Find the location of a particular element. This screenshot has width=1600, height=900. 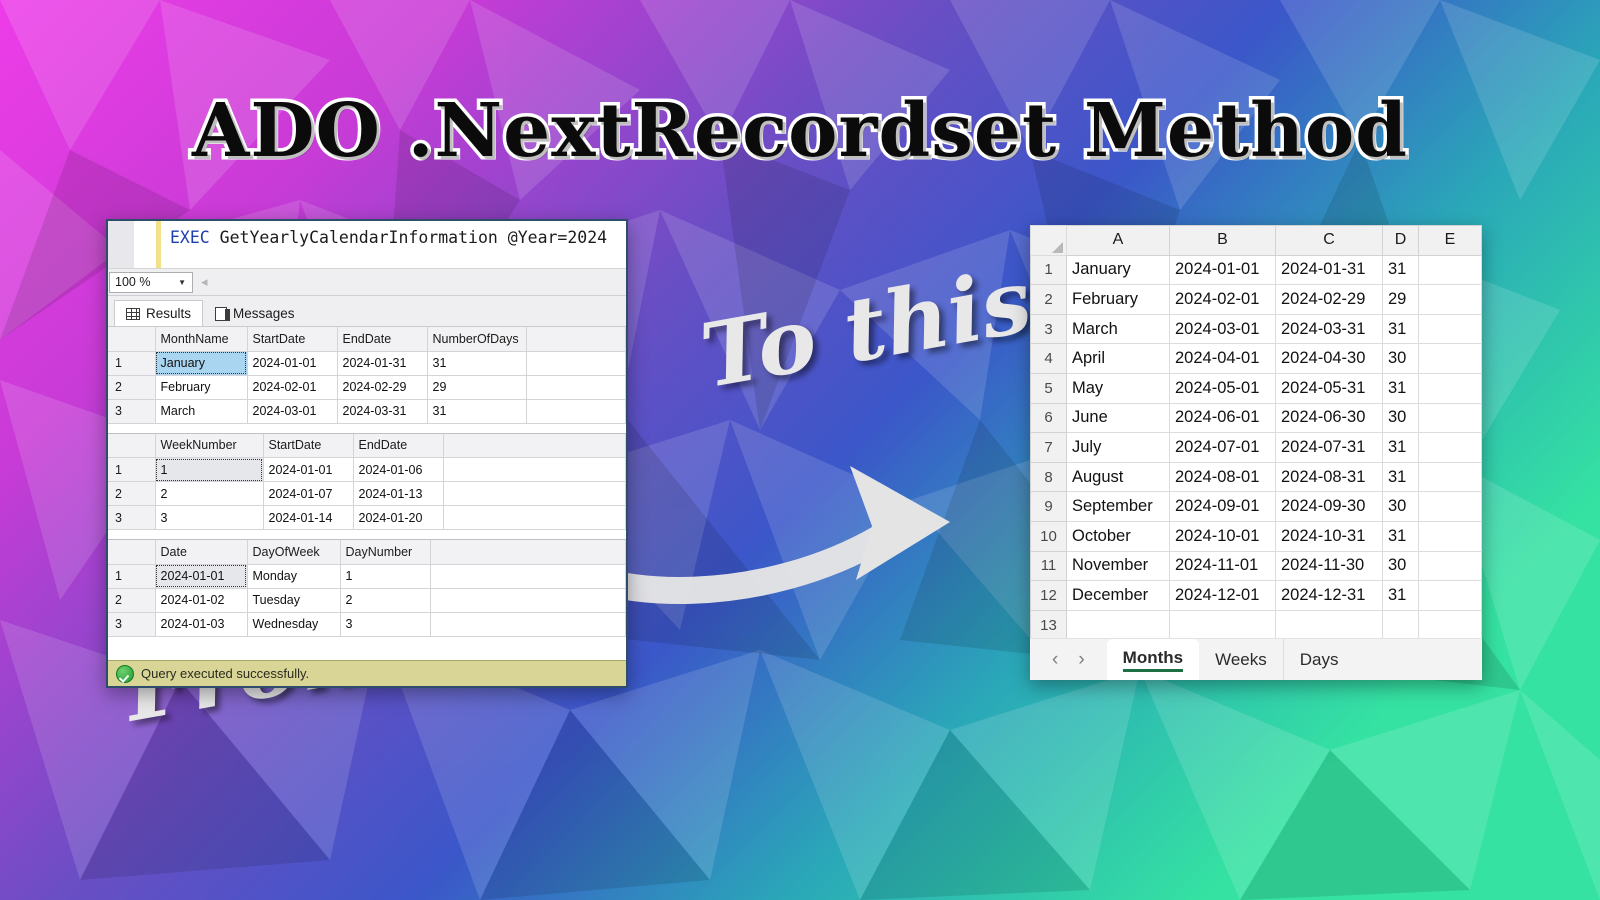

excel-row-header: 2 is located at coordinates (1048, 299).